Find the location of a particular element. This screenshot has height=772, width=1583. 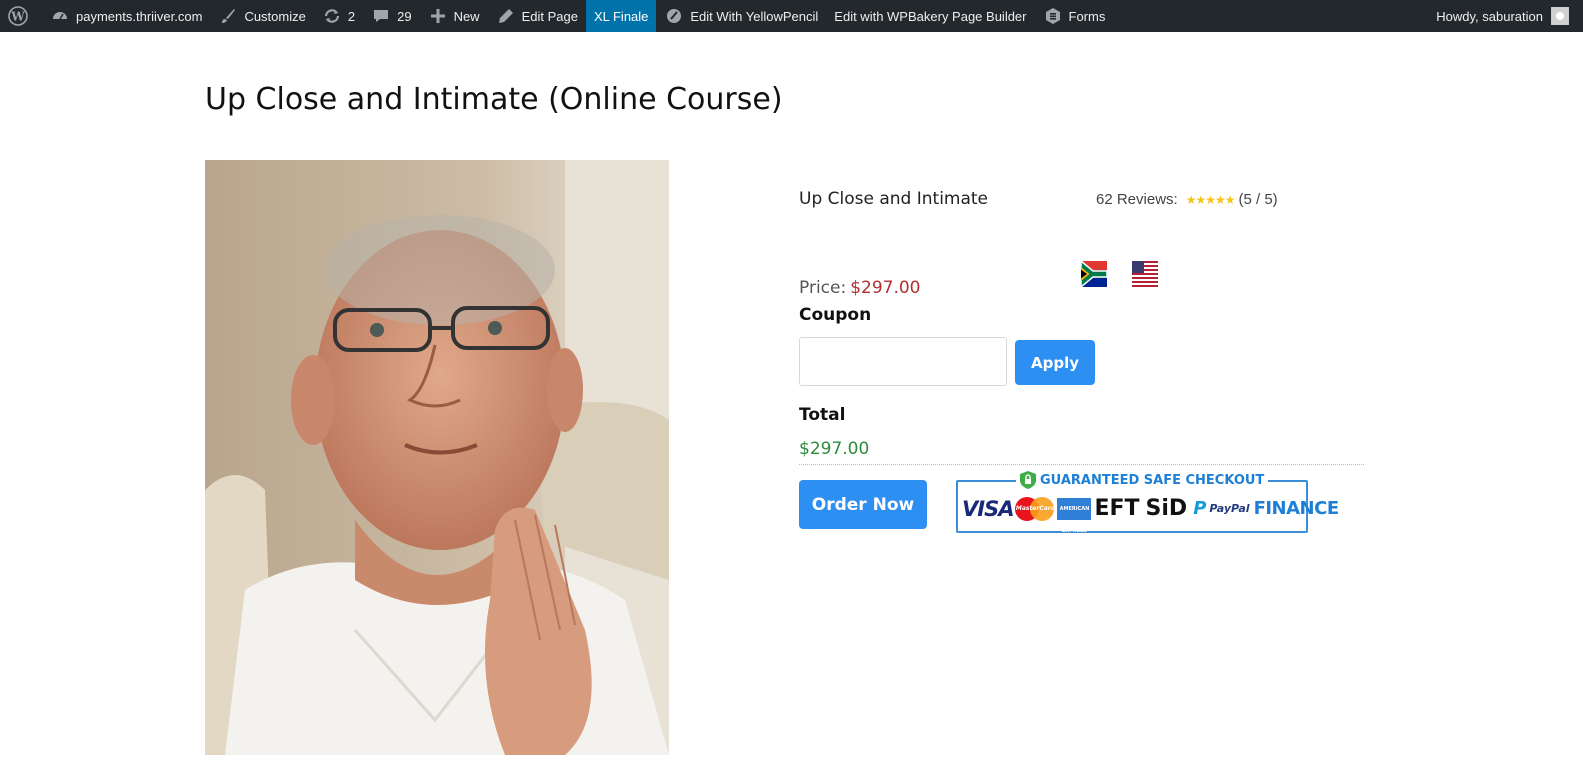

wordpress-logo-button: W is located at coordinates (21, 16).